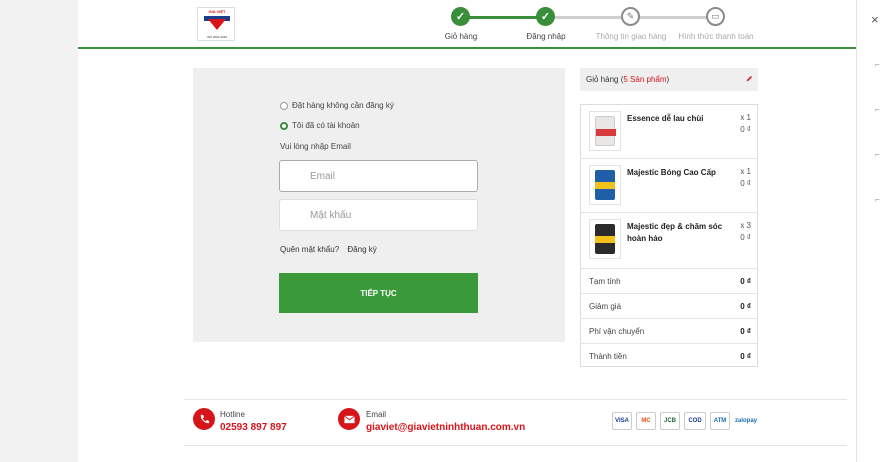  Describe the element at coordinates (720, 421) in the screenshot. I see `atm-card-icon: ATM` at that location.